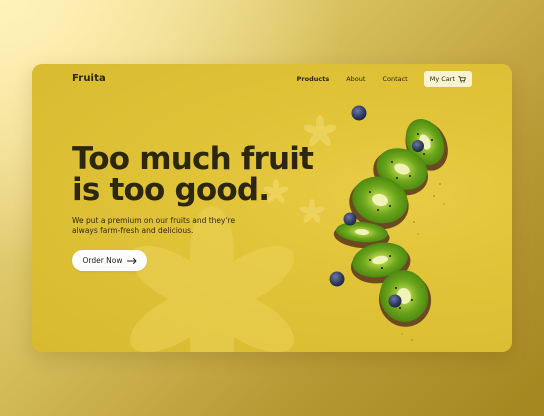 Image resolution: width=544 pixels, height=416 pixels. What do you see at coordinates (388, 223) in the screenshot?
I see `kiwi-illustration` at bounding box center [388, 223].